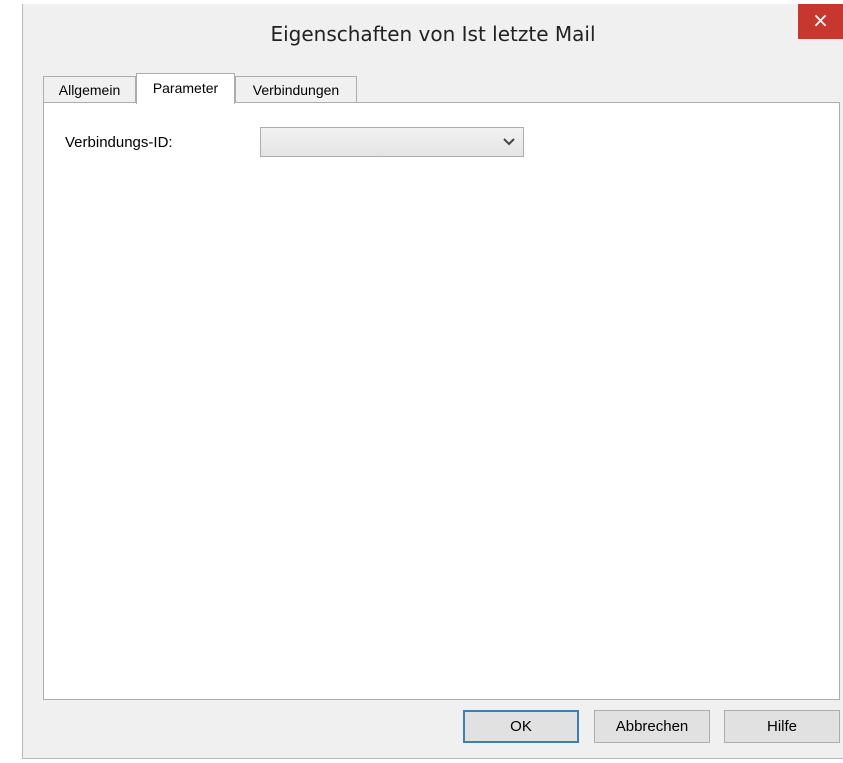 This screenshot has width=843, height=763. Describe the element at coordinates (509, 142) in the screenshot. I see `chevron-down-icon` at that location.